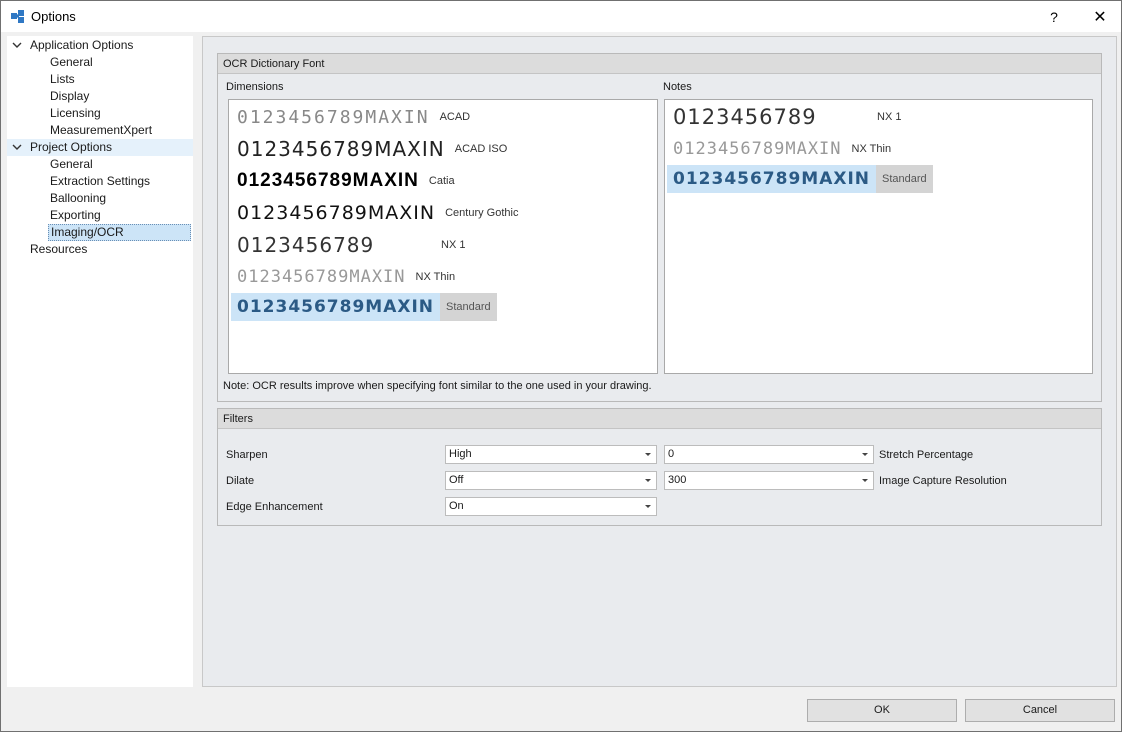  I want to click on title-bar: Options ? ✕, so click(561, 16).